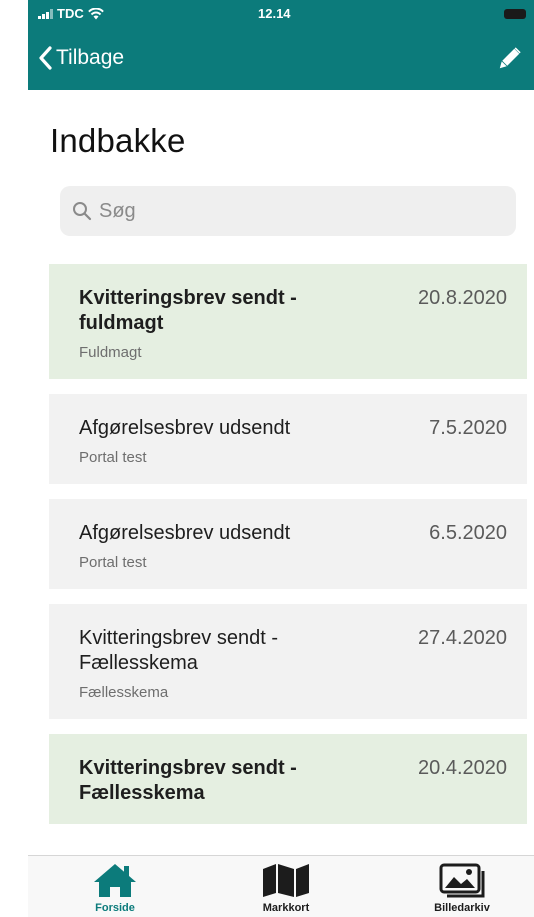  What do you see at coordinates (110, 352) in the screenshot?
I see `message-category: Fuldmagt` at bounding box center [110, 352].